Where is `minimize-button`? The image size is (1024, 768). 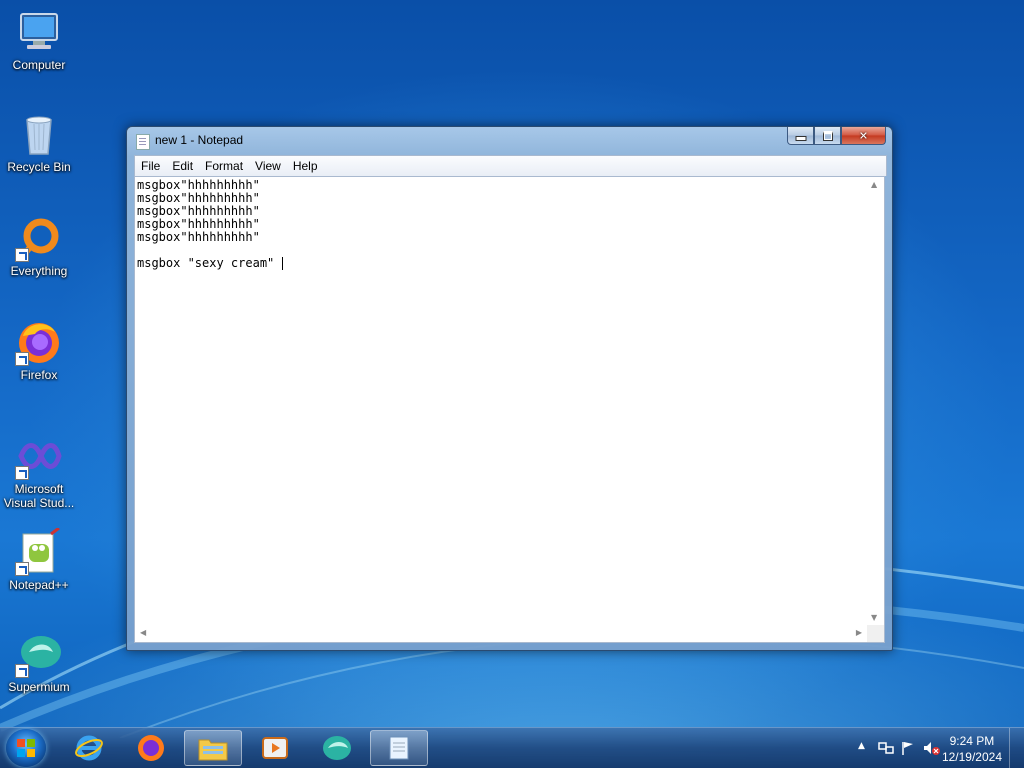
minimize-button is located at coordinates (800, 136).